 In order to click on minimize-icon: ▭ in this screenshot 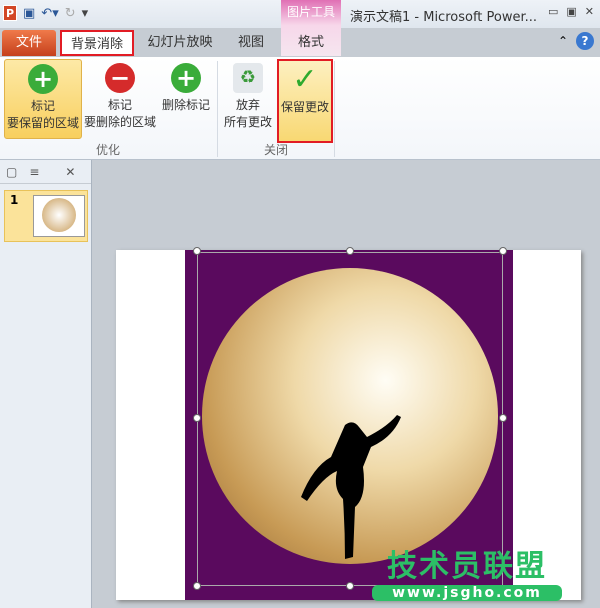, I will do `click(553, 11)`.